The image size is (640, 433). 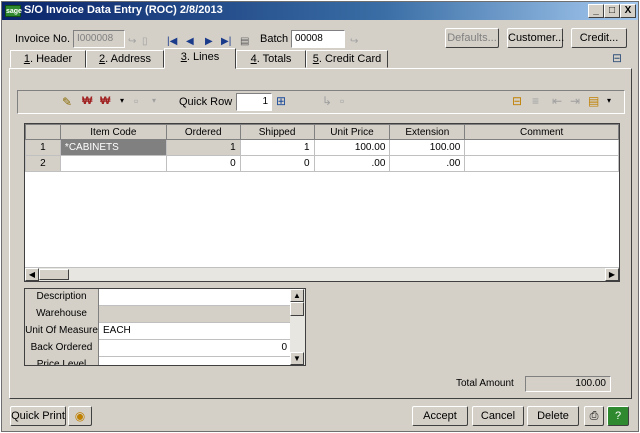 I want to click on last-record-icon: ▶|, so click(x=226, y=41).